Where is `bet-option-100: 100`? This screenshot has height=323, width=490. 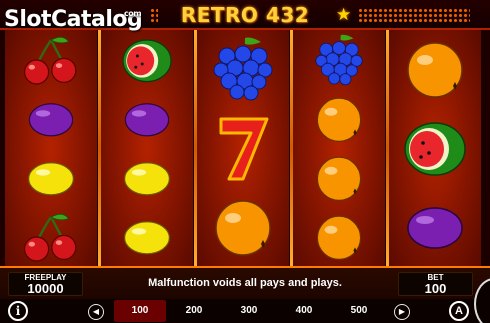 bet-option-100: 100 is located at coordinates (140, 311).